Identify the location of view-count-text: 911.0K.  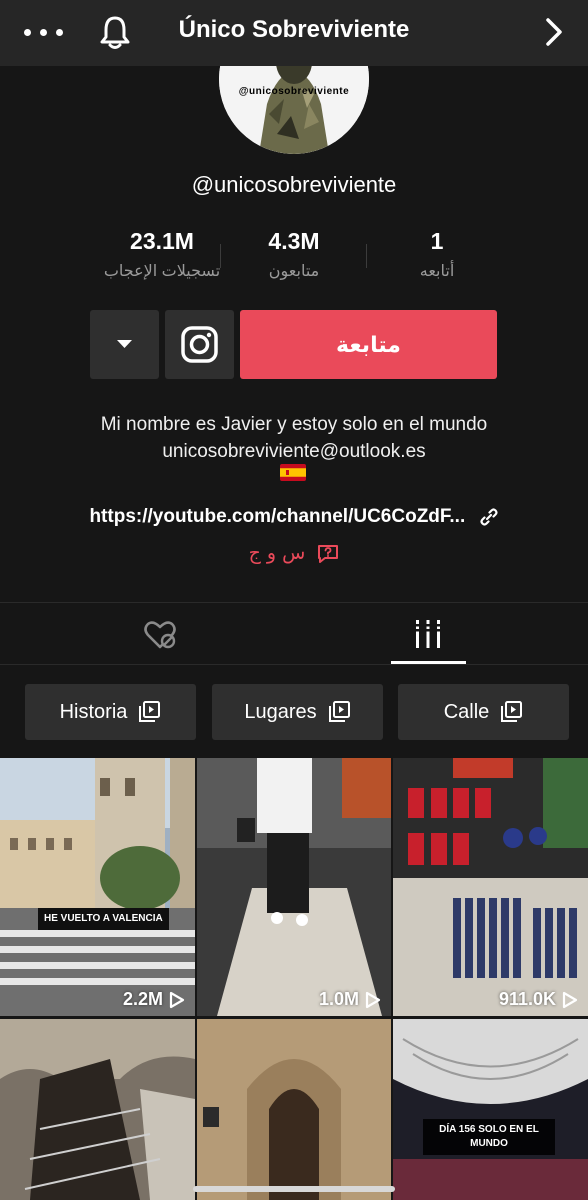
(527, 999).